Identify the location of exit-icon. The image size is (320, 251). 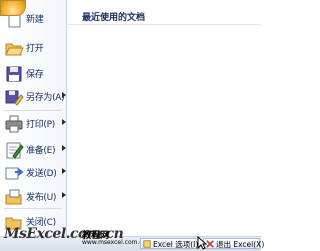
(210, 244).